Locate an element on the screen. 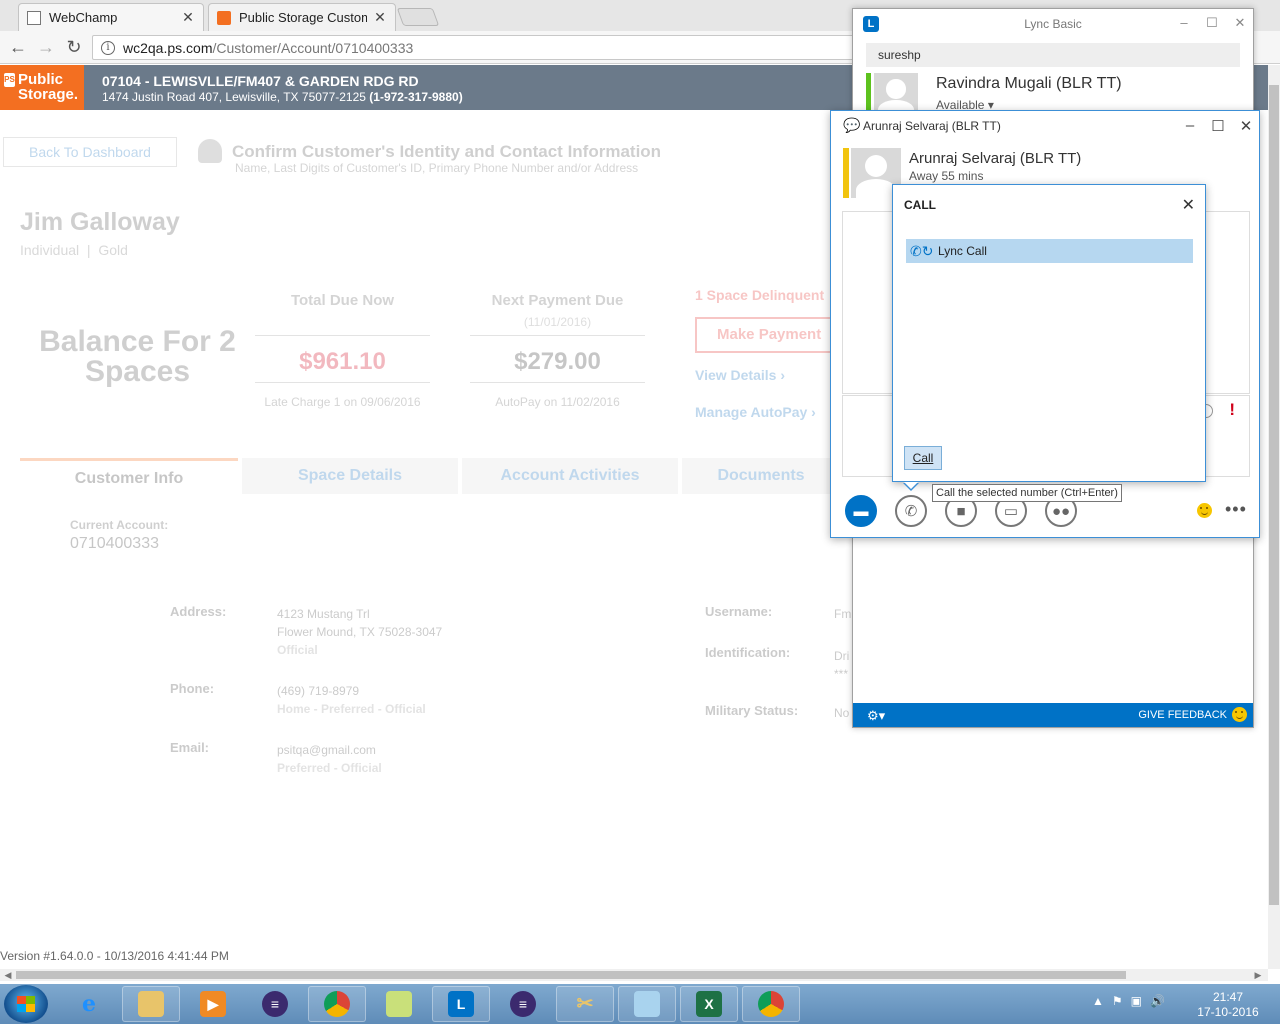 The height and width of the screenshot is (1024, 1280). lync-call-option: ✆↻ Lync Call is located at coordinates (1049, 251).